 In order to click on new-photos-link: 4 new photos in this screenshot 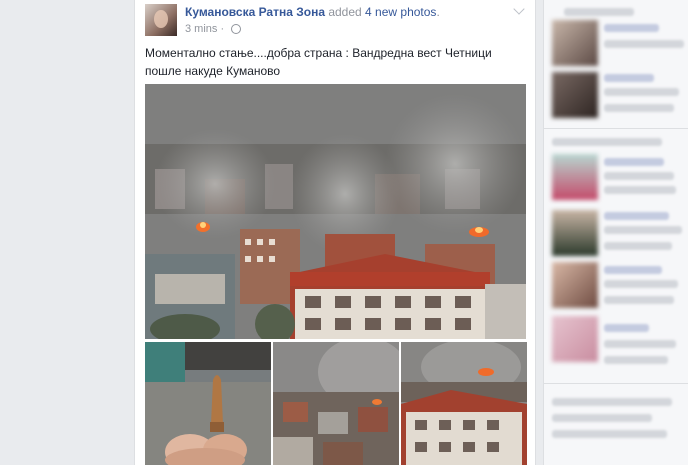, I will do `click(400, 12)`.